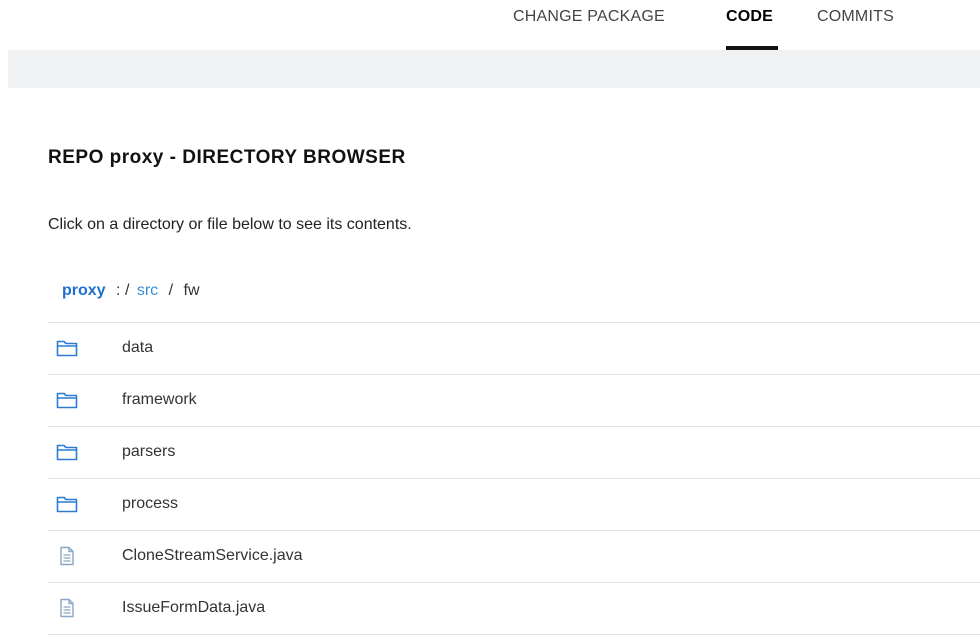 This screenshot has height=635, width=980. What do you see at coordinates (494, 69) in the screenshot?
I see `toolbar-band` at bounding box center [494, 69].